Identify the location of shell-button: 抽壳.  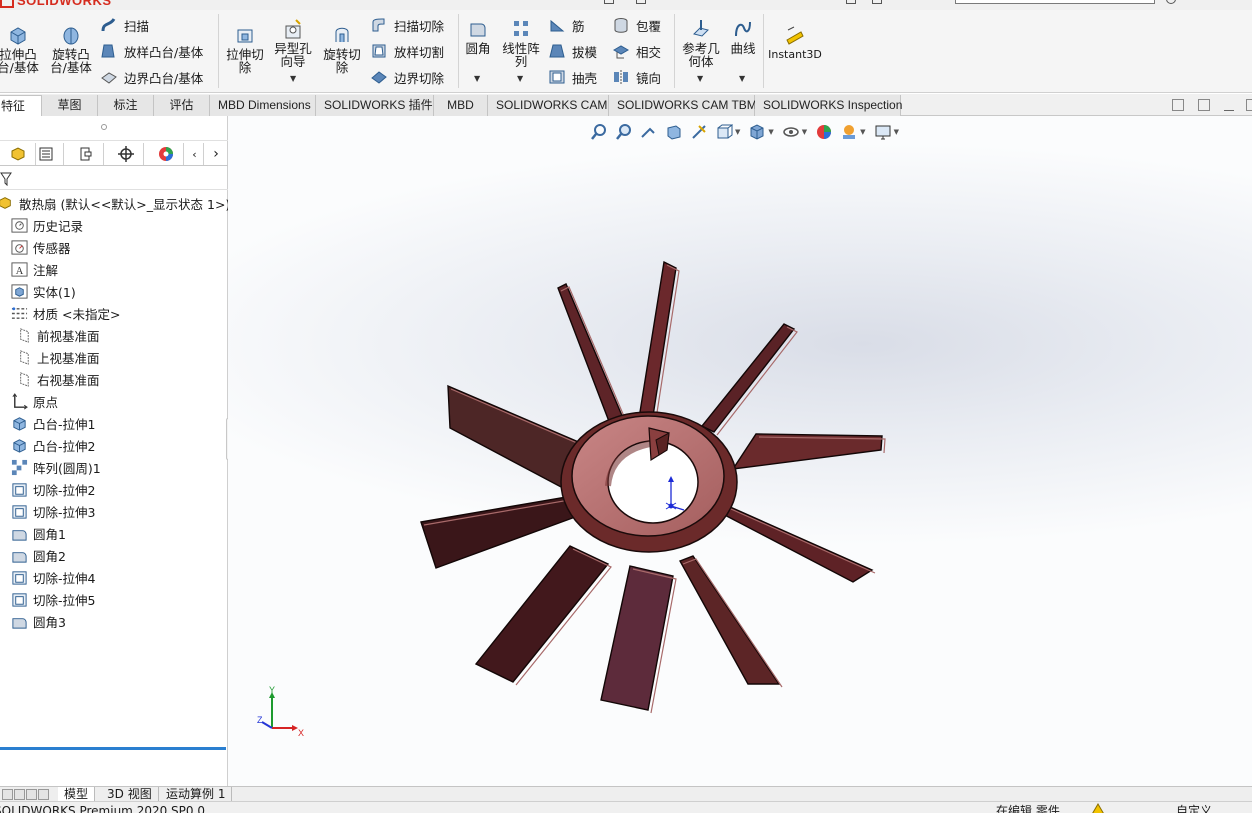
(572, 77).